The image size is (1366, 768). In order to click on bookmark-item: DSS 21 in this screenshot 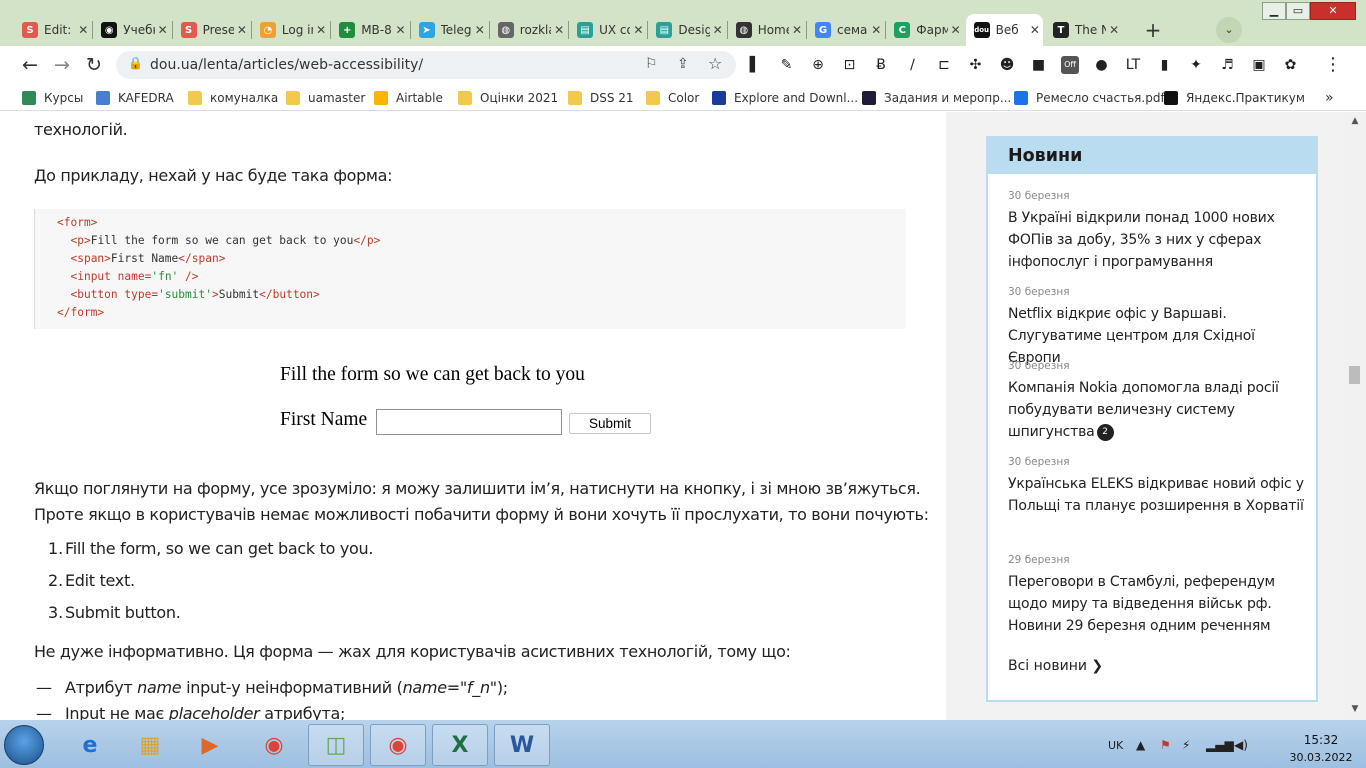, I will do `click(601, 98)`.